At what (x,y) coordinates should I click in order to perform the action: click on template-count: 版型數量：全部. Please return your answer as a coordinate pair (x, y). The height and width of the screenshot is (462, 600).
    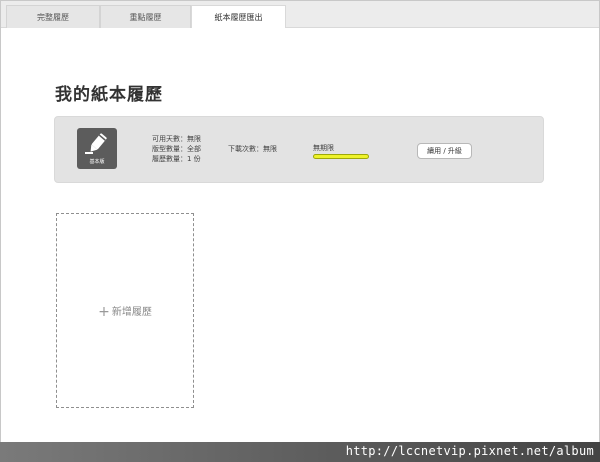
    Looking at the image, I should click on (176, 149).